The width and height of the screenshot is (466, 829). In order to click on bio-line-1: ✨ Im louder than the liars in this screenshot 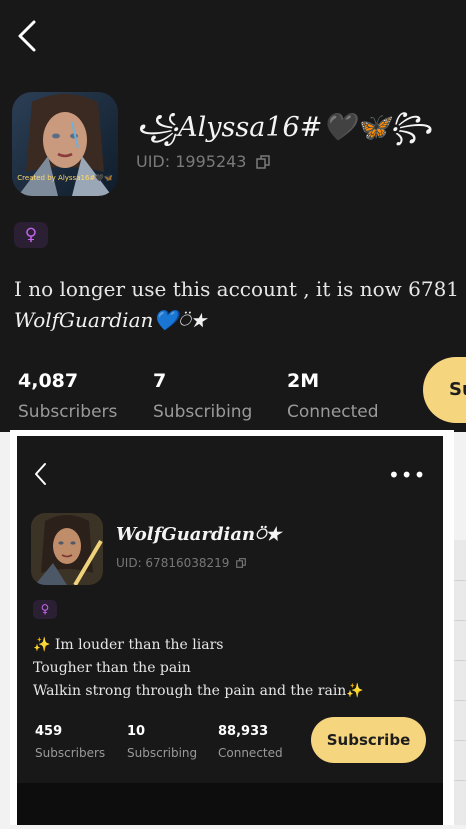, I will do `click(128, 645)`.